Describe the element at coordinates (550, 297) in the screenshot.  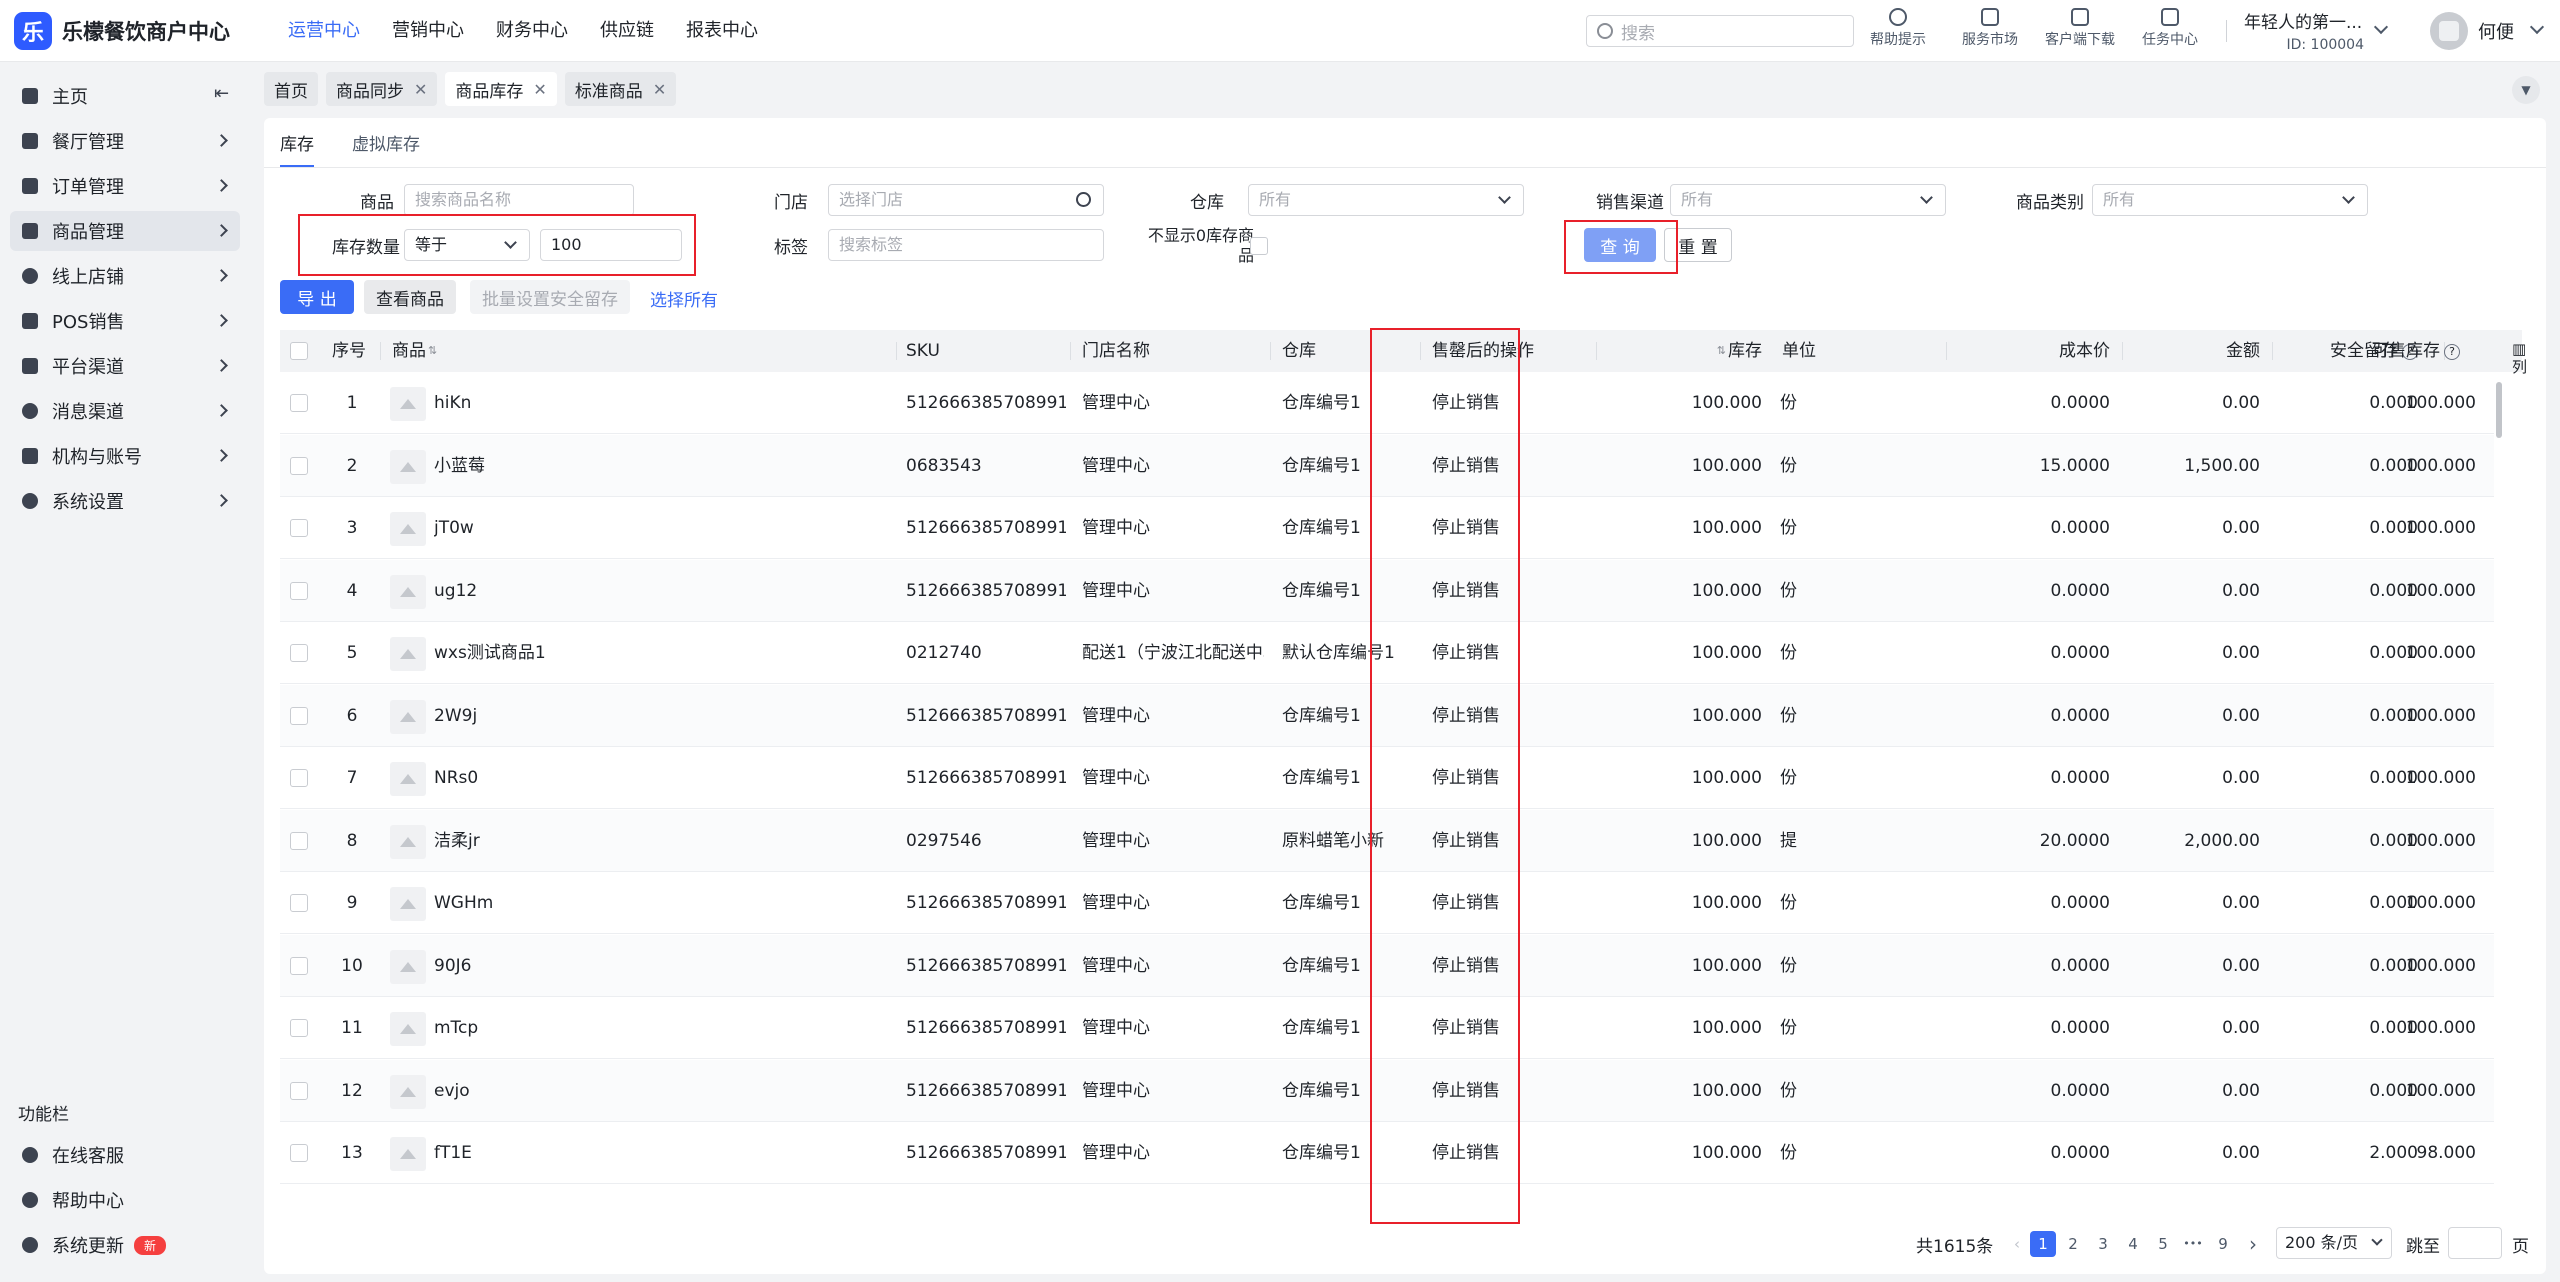
I see `batch-safety-stock-button: 批量设置安全留存` at that location.